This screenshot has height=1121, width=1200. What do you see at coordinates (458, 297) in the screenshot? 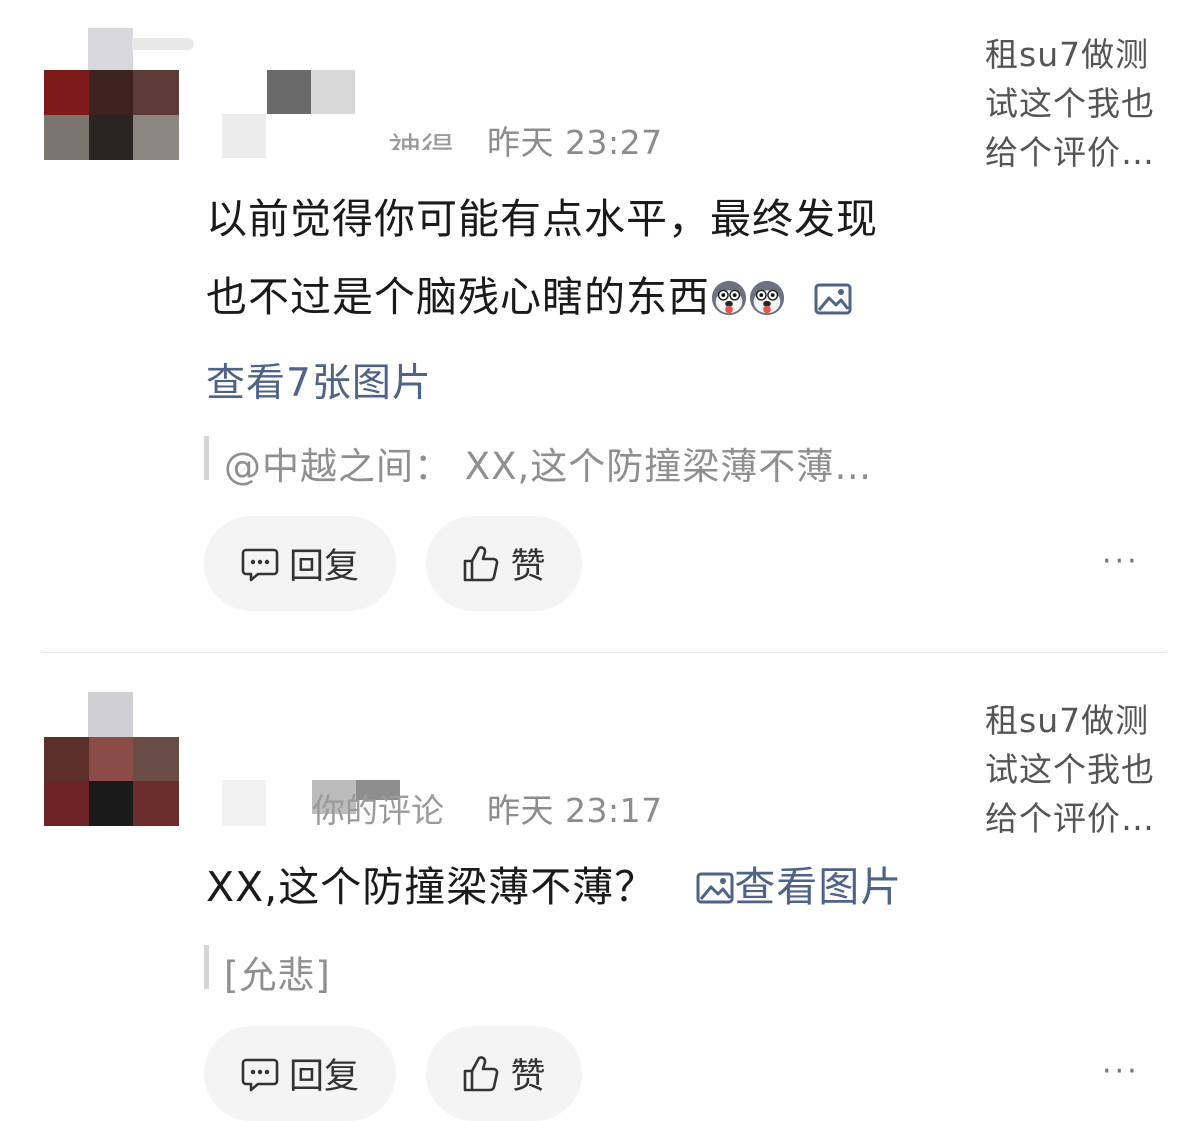
I see `comment-text-line-content: 也不过是个脑残心瞎的东西` at bounding box center [458, 297].